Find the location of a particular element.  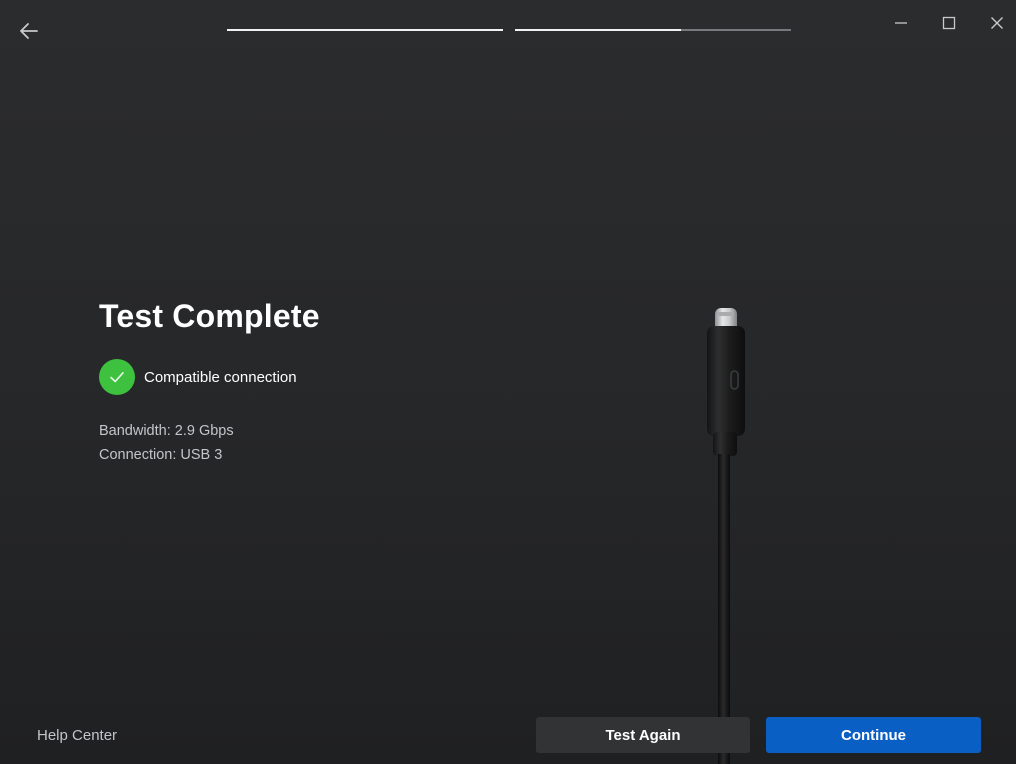

close-button is located at coordinates (997, 23).